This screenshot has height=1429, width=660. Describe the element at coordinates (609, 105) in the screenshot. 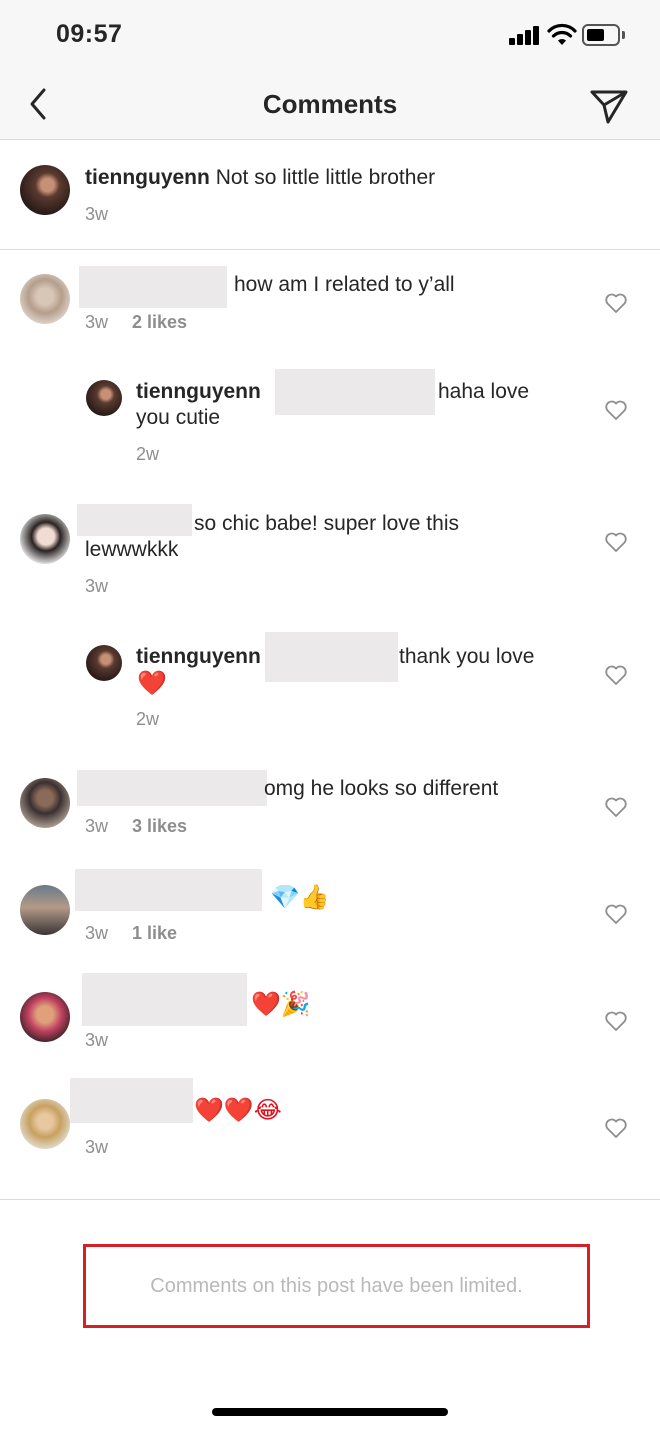

I see `paper-plane-icon` at that location.